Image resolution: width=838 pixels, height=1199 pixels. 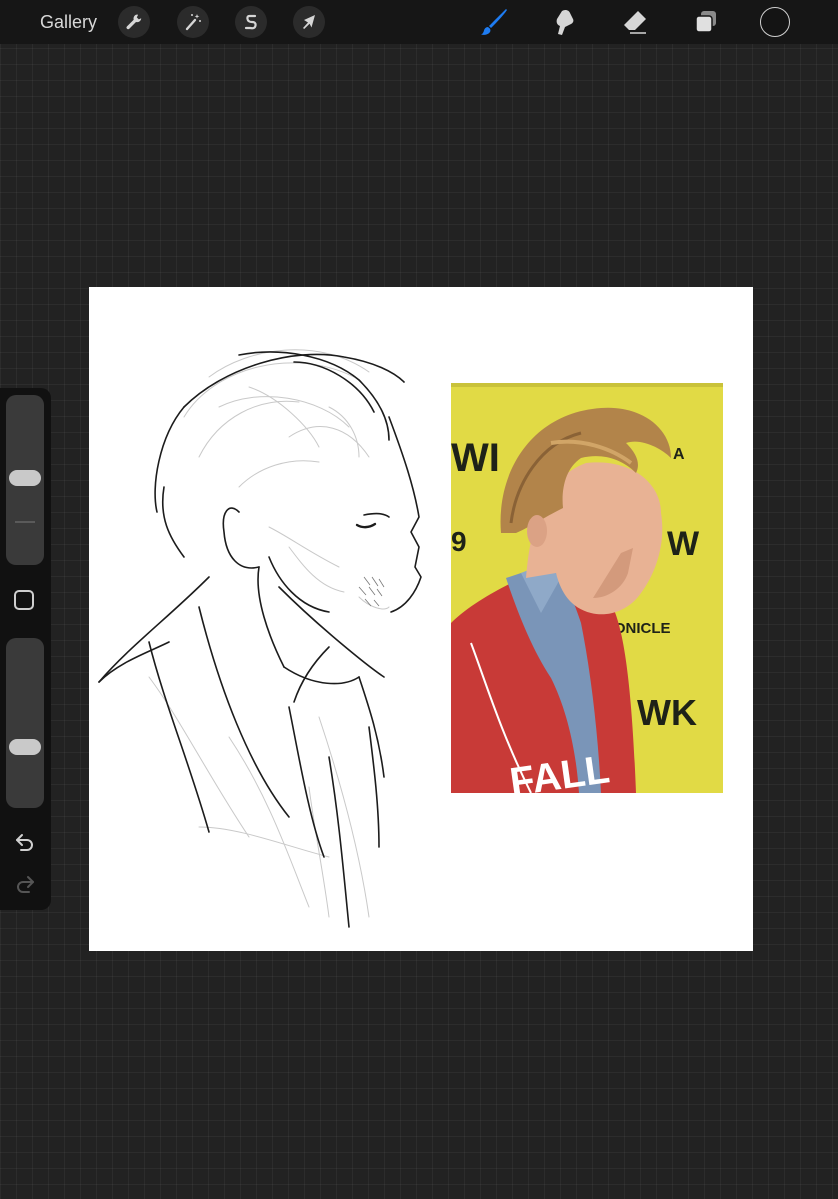 What do you see at coordinates (25, 723) in the screenshot?
I see `opacity-slider` at bounding box center [25, 723].